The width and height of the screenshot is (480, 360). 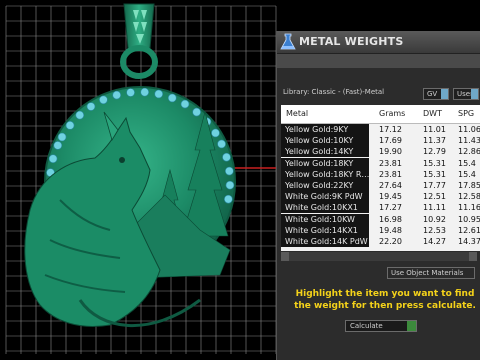 What do you see at coordinates (469, 197) in the screenshot?
I see `cell-spg: 12.58` at bounding box center [469, 197].